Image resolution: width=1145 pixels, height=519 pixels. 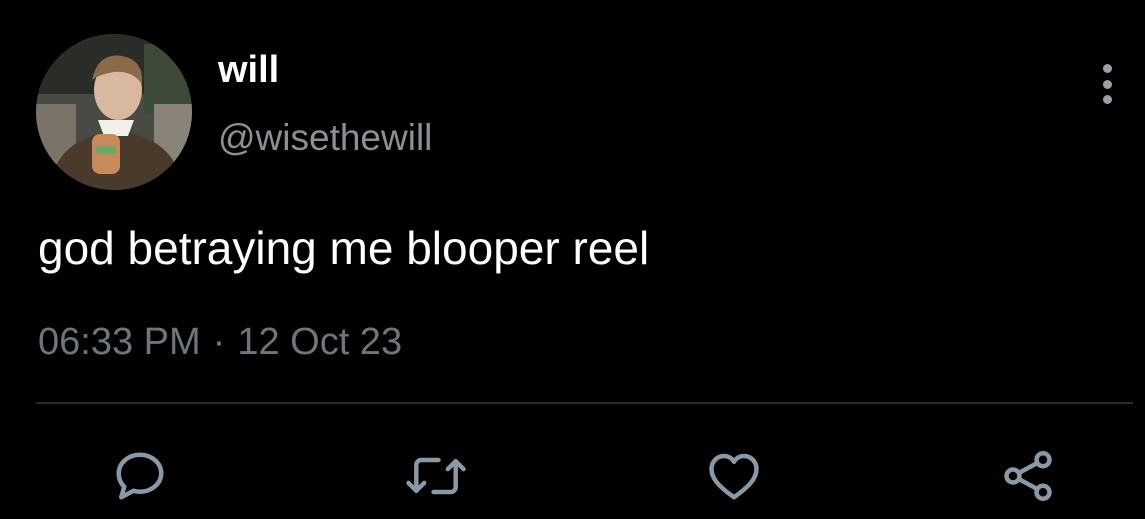 I want to click on reply-icon, so click(x=140, y=476).